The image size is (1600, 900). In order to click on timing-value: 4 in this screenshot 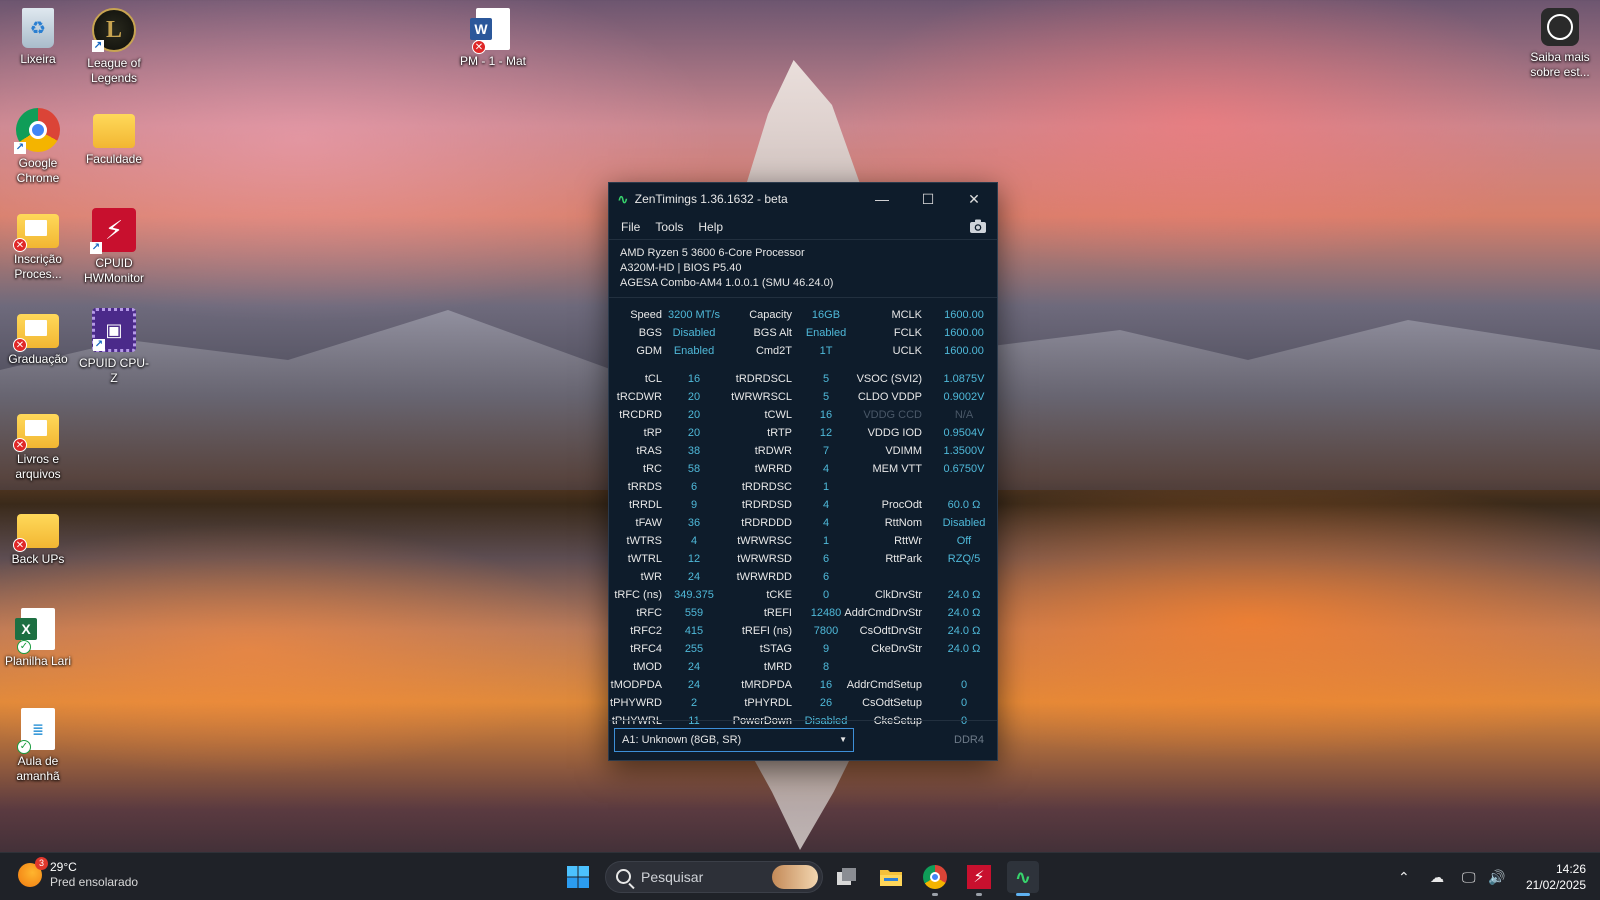, I will do `click(826, 469)`.